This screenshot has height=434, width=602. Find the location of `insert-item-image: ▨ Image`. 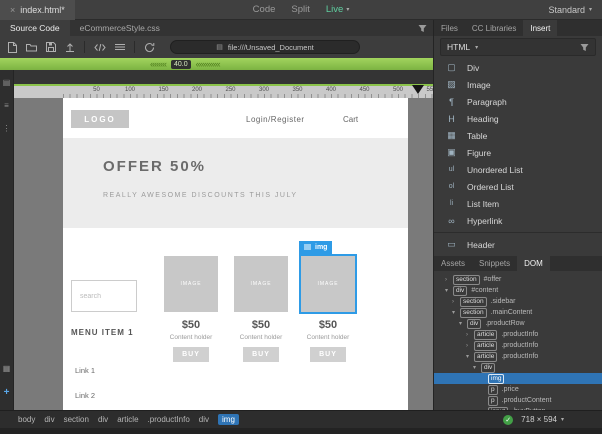

insert-item-image: ▨ Image is located at coordinates (518, 84).